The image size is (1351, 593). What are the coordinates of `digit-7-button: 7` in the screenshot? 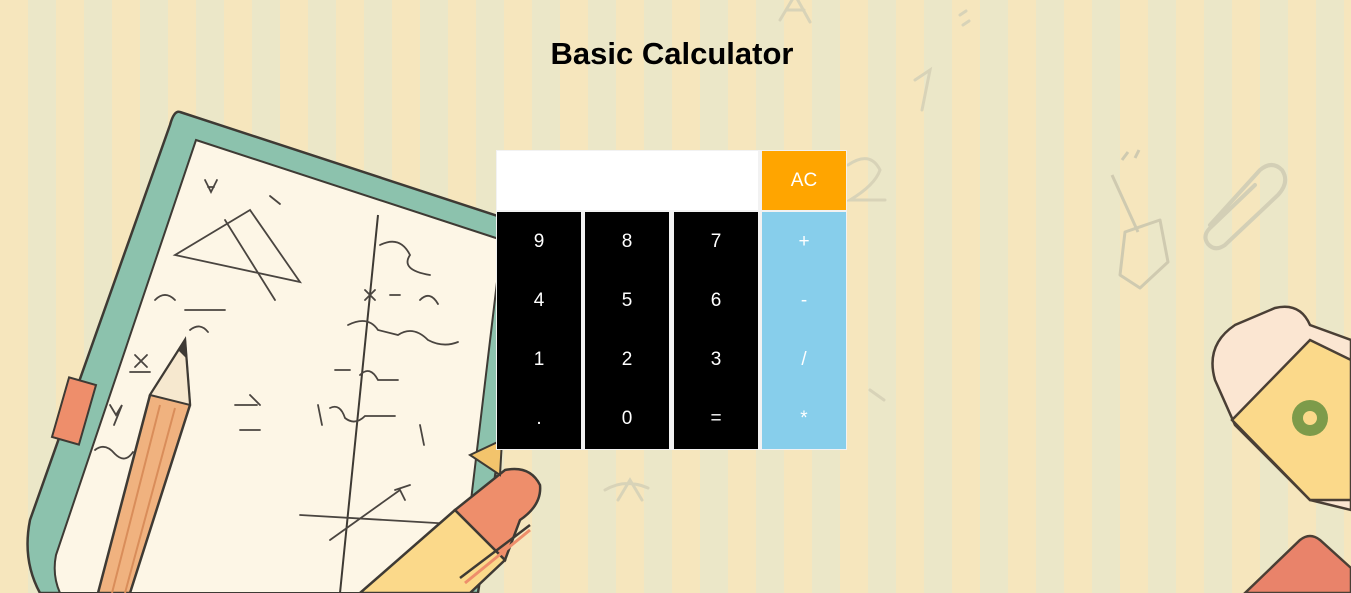 It's located at (716, 241).